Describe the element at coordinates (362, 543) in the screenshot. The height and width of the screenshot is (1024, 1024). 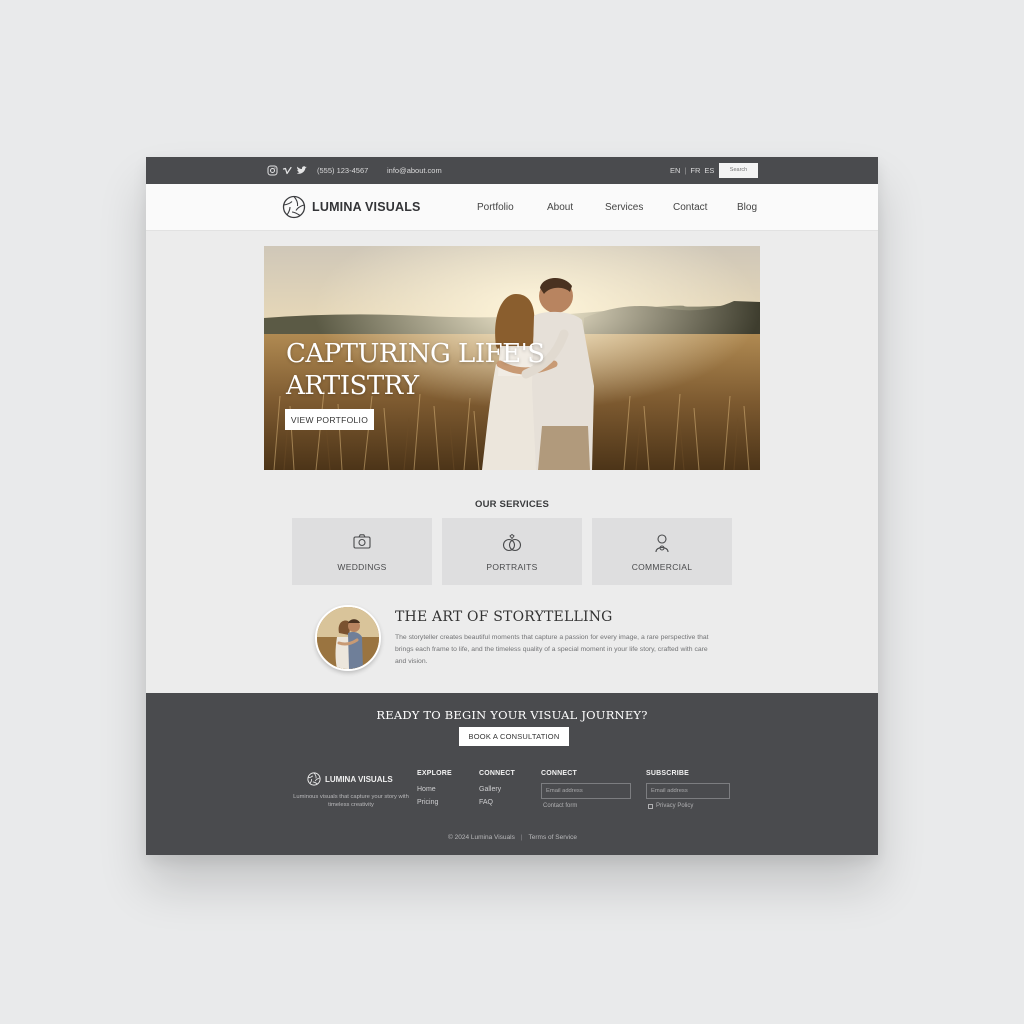
I see `camera-icon` at that location.